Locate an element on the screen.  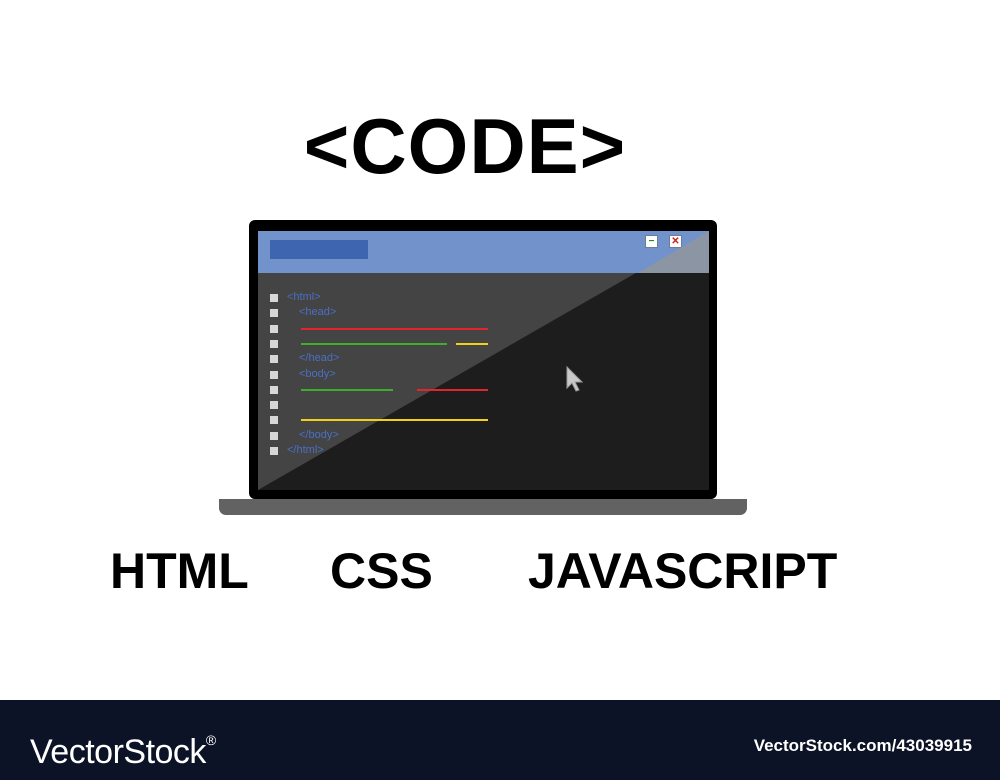
brand-name: VectorStock is located at coordinates (118, 752).